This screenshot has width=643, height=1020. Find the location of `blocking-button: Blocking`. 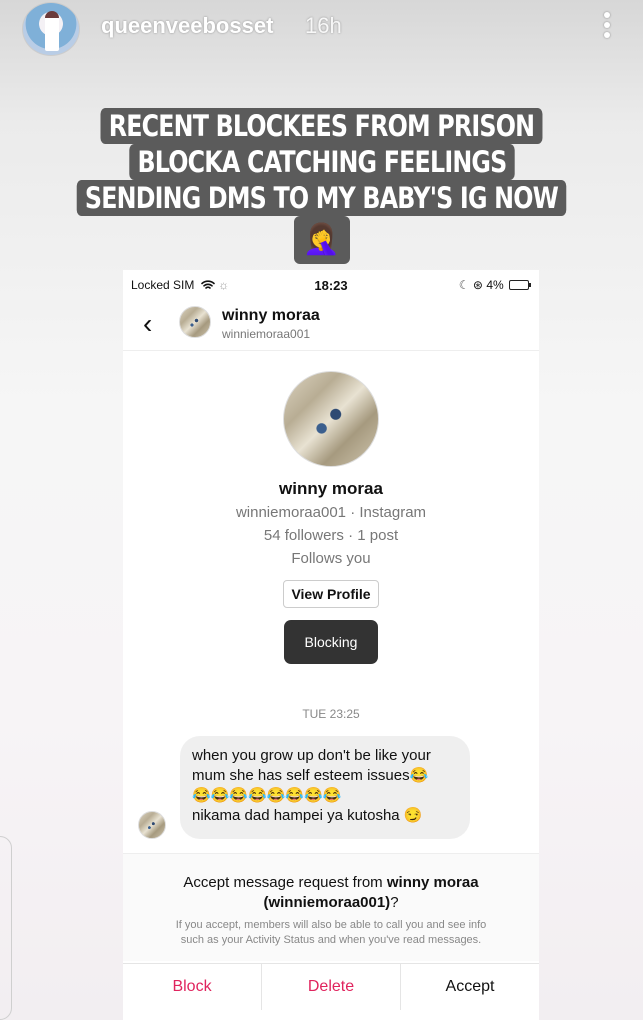

blocking-button: Blocking is located at coordinates (331, 642).